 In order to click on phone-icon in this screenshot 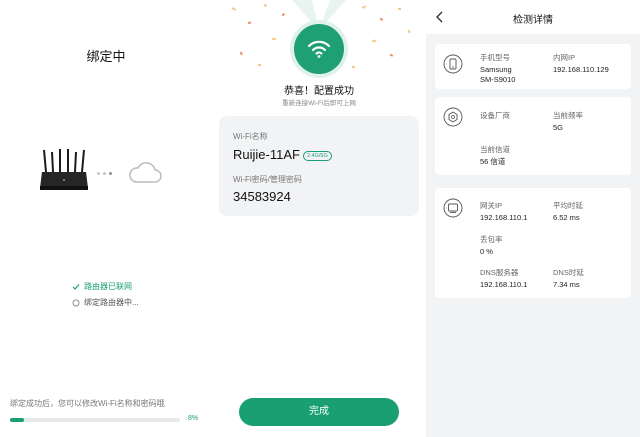, I will do `click(453, 64)`.